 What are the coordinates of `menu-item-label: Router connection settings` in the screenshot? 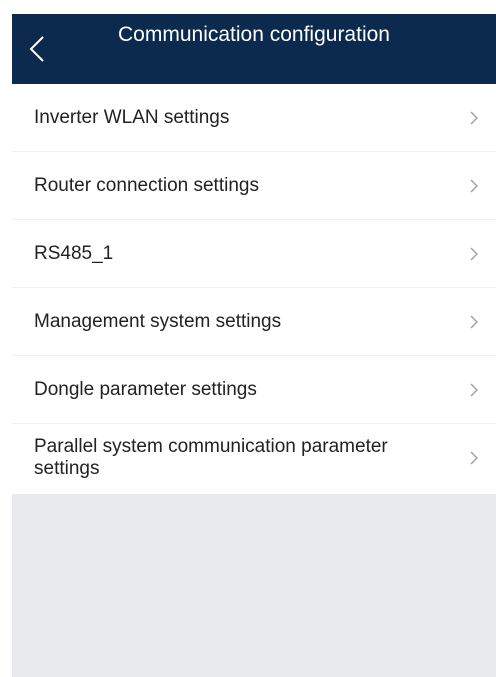 It's located at (146, 185).